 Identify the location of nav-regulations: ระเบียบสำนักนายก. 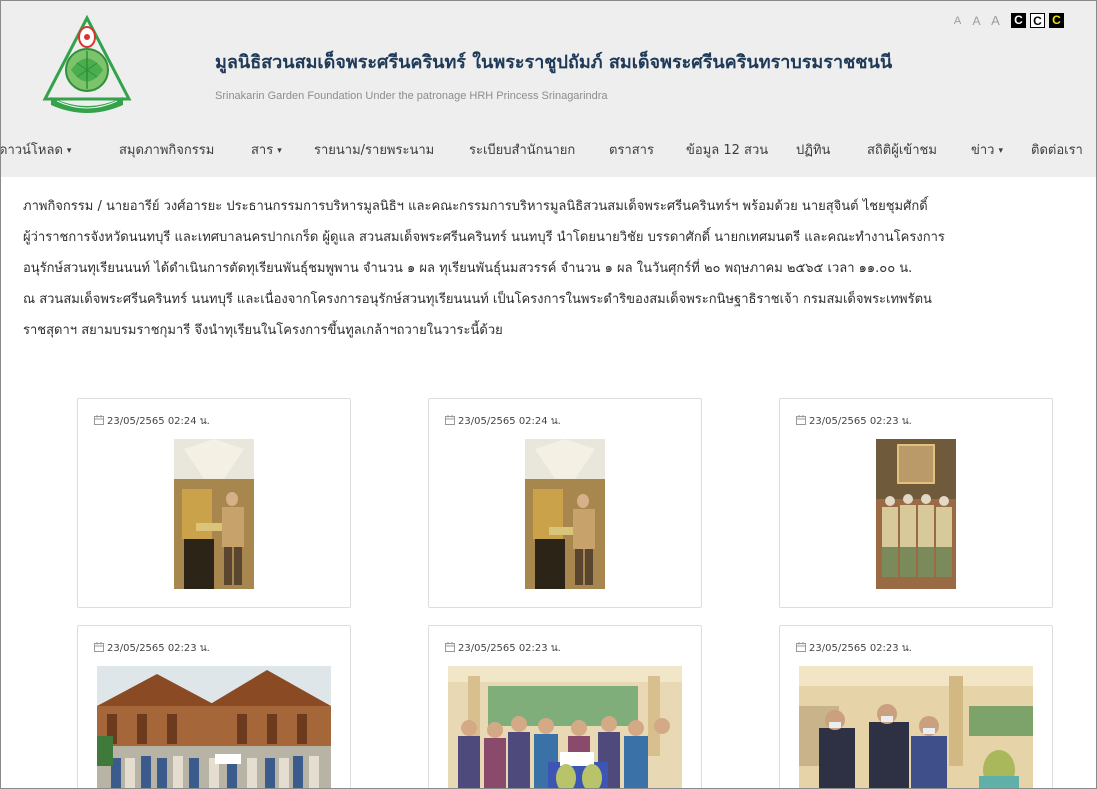
(522, 149).